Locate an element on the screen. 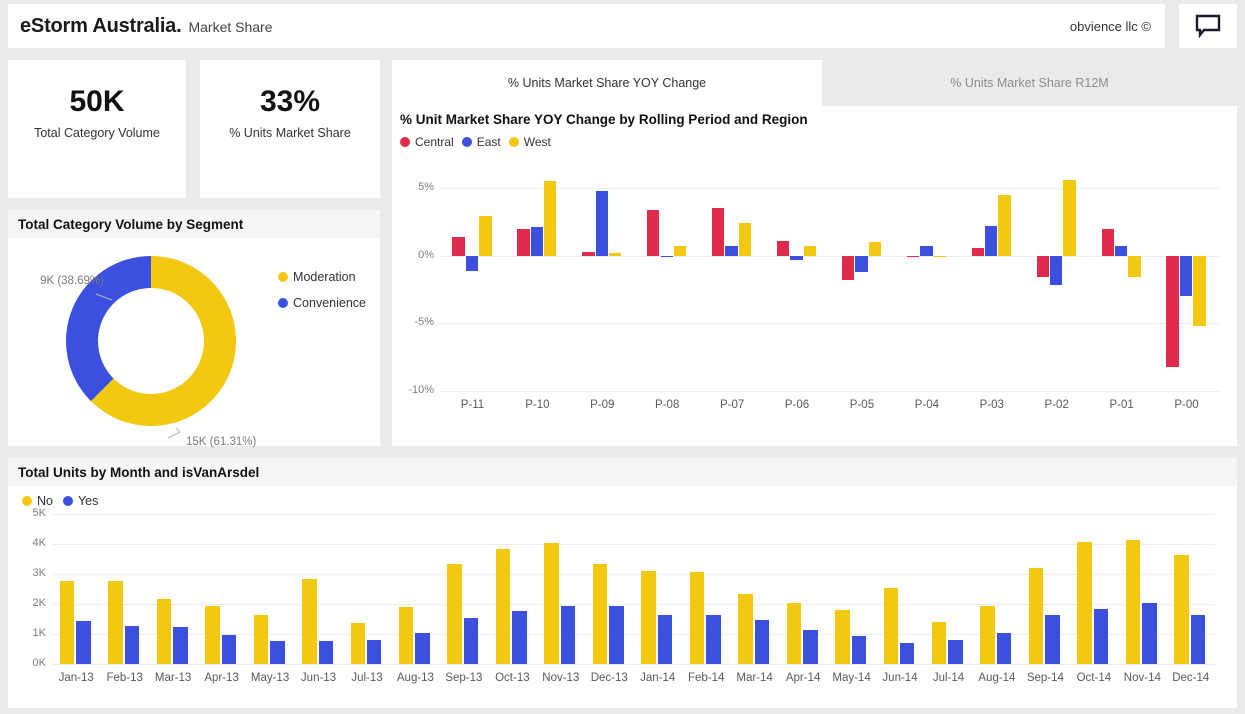 This screenshot has width=1245, height=714. kpi-card-total-category-volume: 50K Total Category Volume is located at coordinates (97, 129).